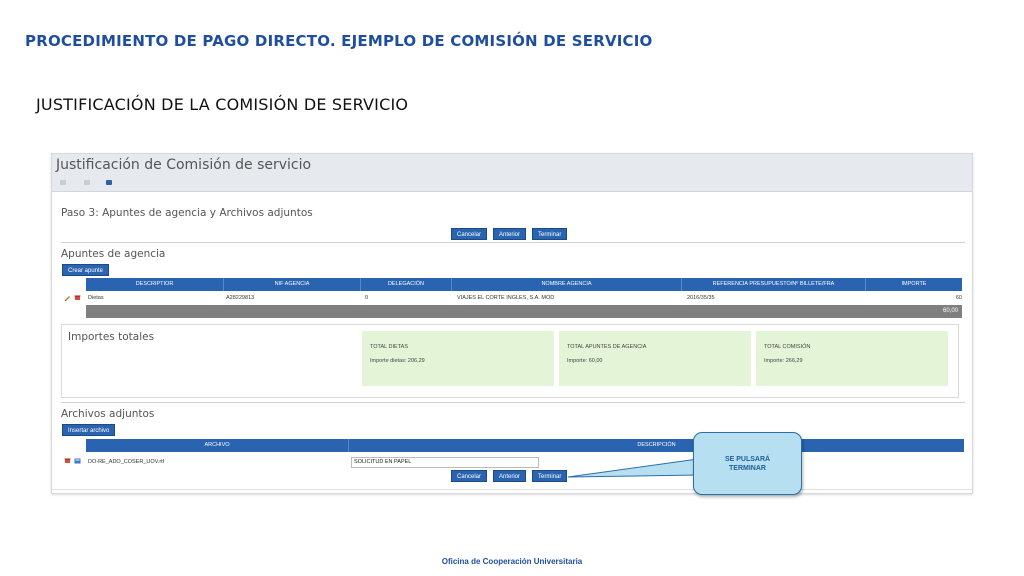 The height and width of the screenshot is (576, 1024). Describe the element at coordinates (852, 358) in the screenshot. I see `total-comision-card: TOTAL COMISIÓN Importe: 266,29` at that location.